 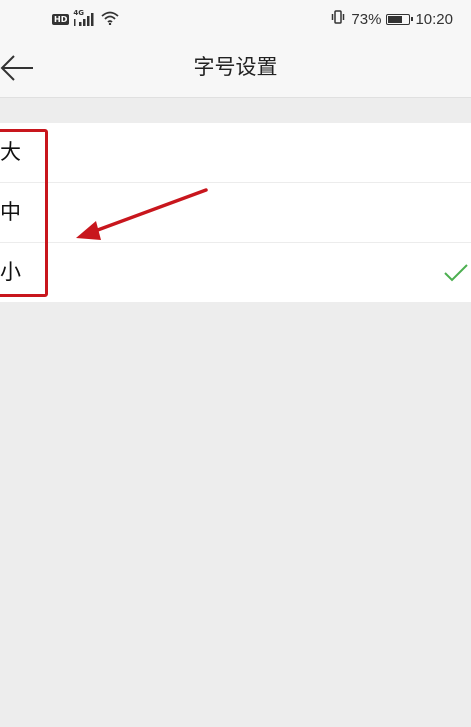 What do you see at coordinates (10, 152) in the screenshot?
I see `option-label: 大` at bounding box center [10, 152].